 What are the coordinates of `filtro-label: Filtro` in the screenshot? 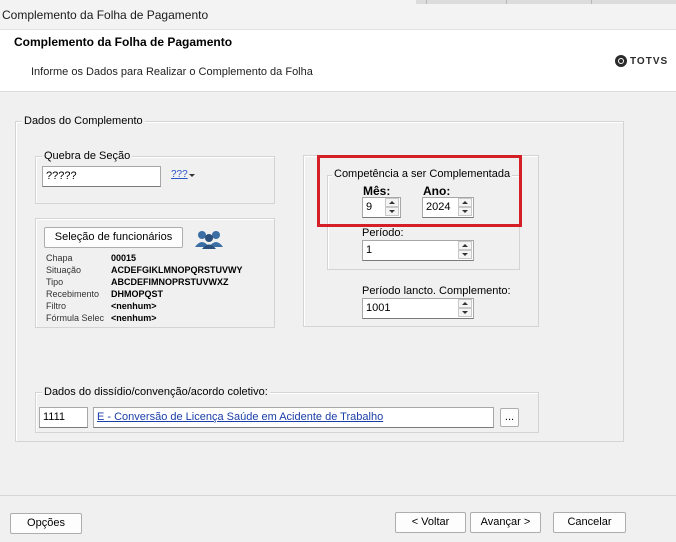 It's located at (56, 306).